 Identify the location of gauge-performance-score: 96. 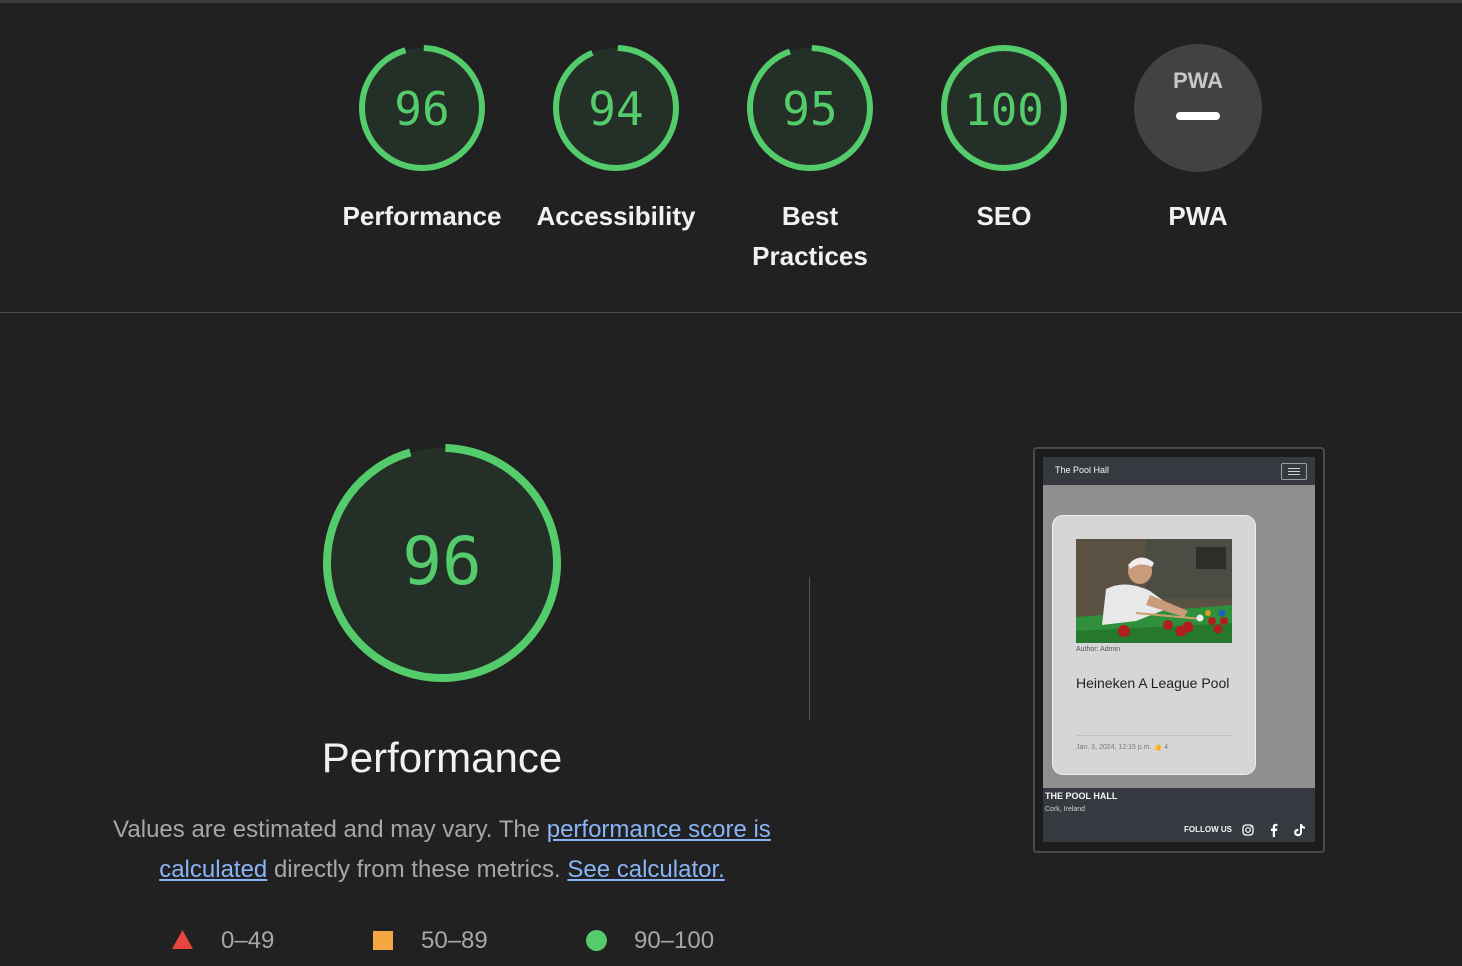
(421, 109).